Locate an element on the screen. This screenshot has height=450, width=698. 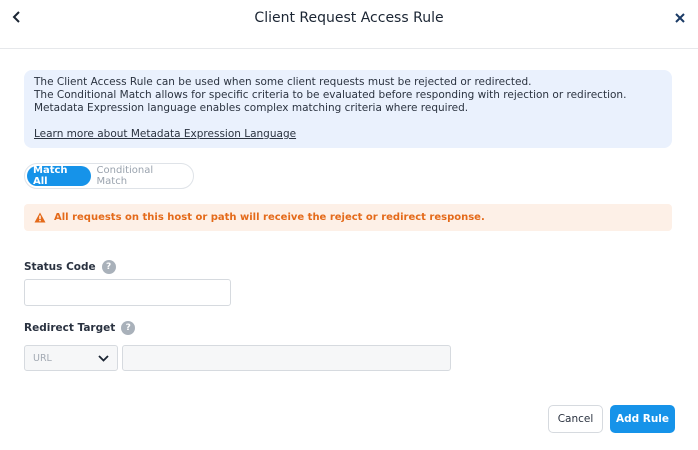
status-code-input is located at coordinates (127, 292).